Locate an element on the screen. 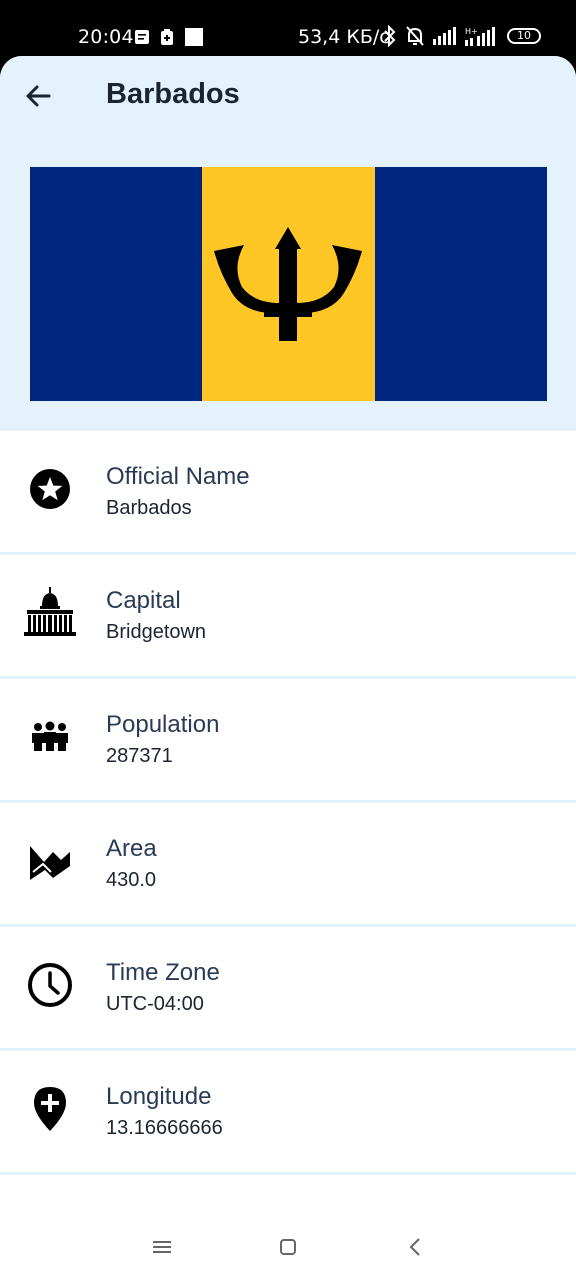  flag-band-right is located at coordinates (461, 284).